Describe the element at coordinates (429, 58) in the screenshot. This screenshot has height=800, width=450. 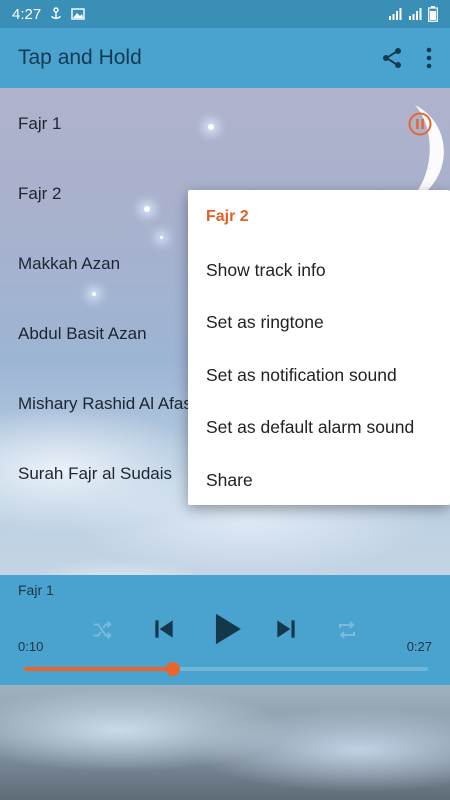
I see `overflow-menu-icon` at that location.